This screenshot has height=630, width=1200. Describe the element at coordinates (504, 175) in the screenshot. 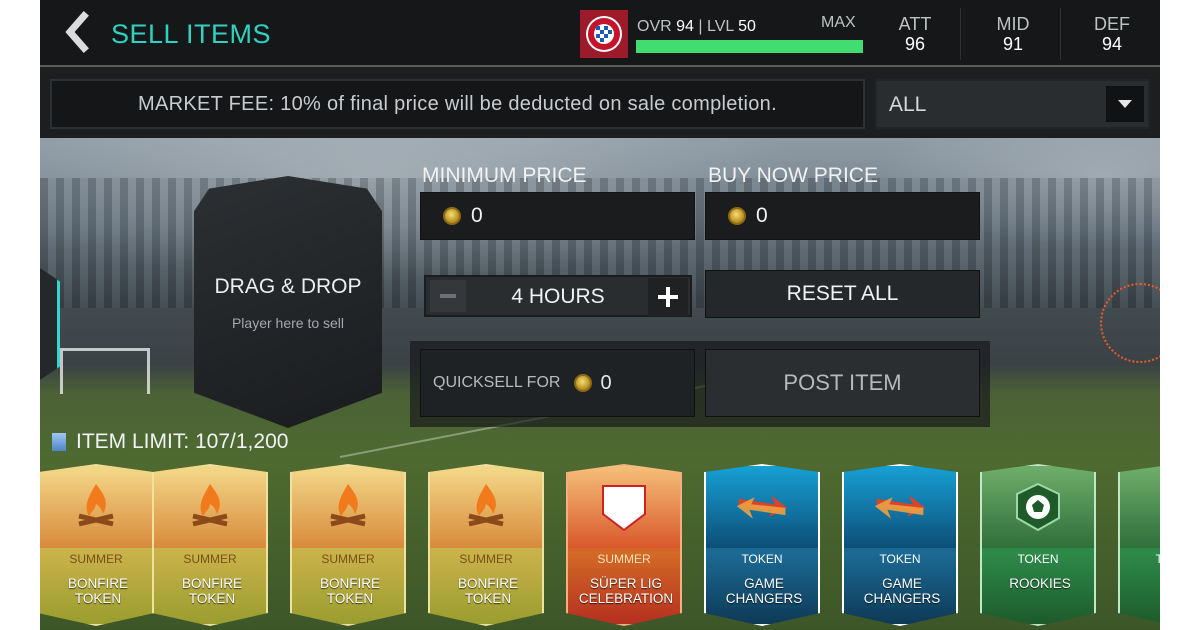

I see `minimum-price-label: MINIMUM PRICE` at that location.